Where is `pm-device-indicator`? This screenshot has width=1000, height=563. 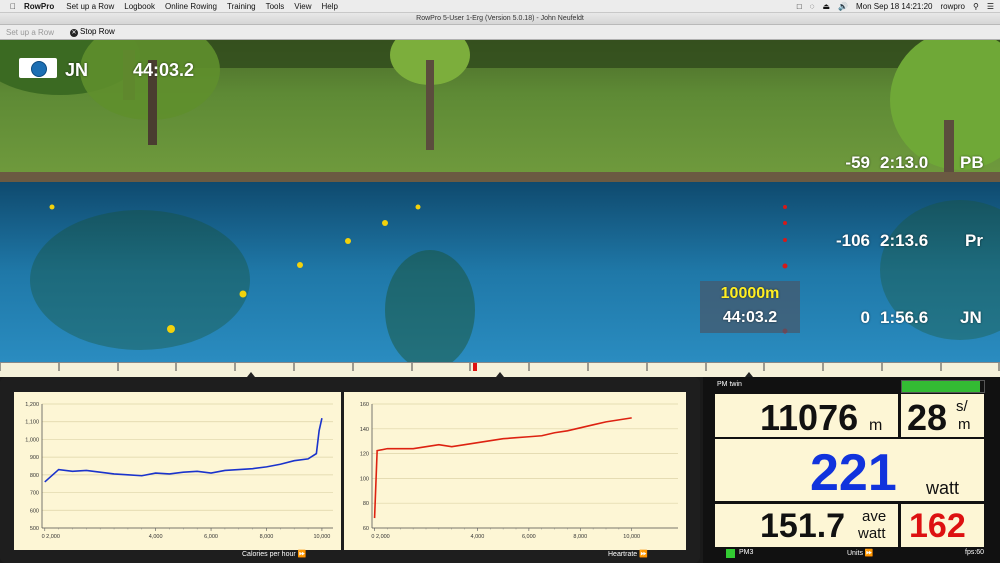
pm-device-indicator is located at coordinates (730, 553).